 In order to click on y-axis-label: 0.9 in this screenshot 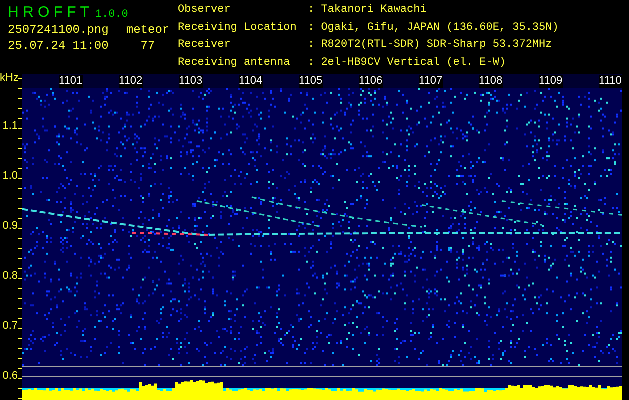, I will do `click(10, 226)`.